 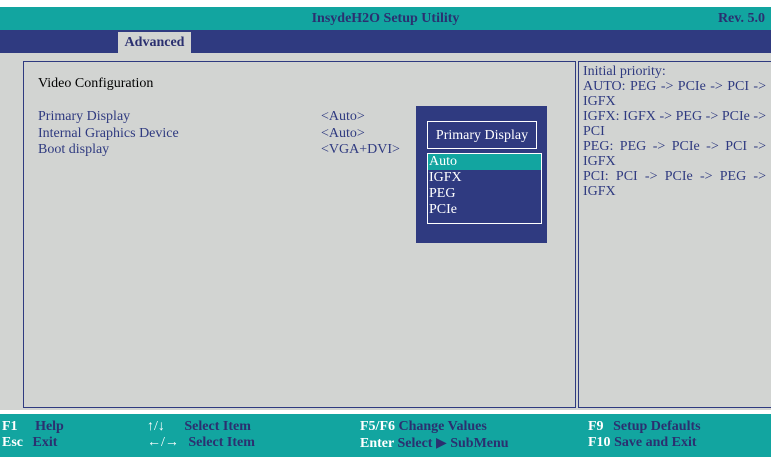 What do you see at coordinates (484, 162) in the screenshot?
I see `popup-option-auto: Auto` at bounding box center [484, 162].